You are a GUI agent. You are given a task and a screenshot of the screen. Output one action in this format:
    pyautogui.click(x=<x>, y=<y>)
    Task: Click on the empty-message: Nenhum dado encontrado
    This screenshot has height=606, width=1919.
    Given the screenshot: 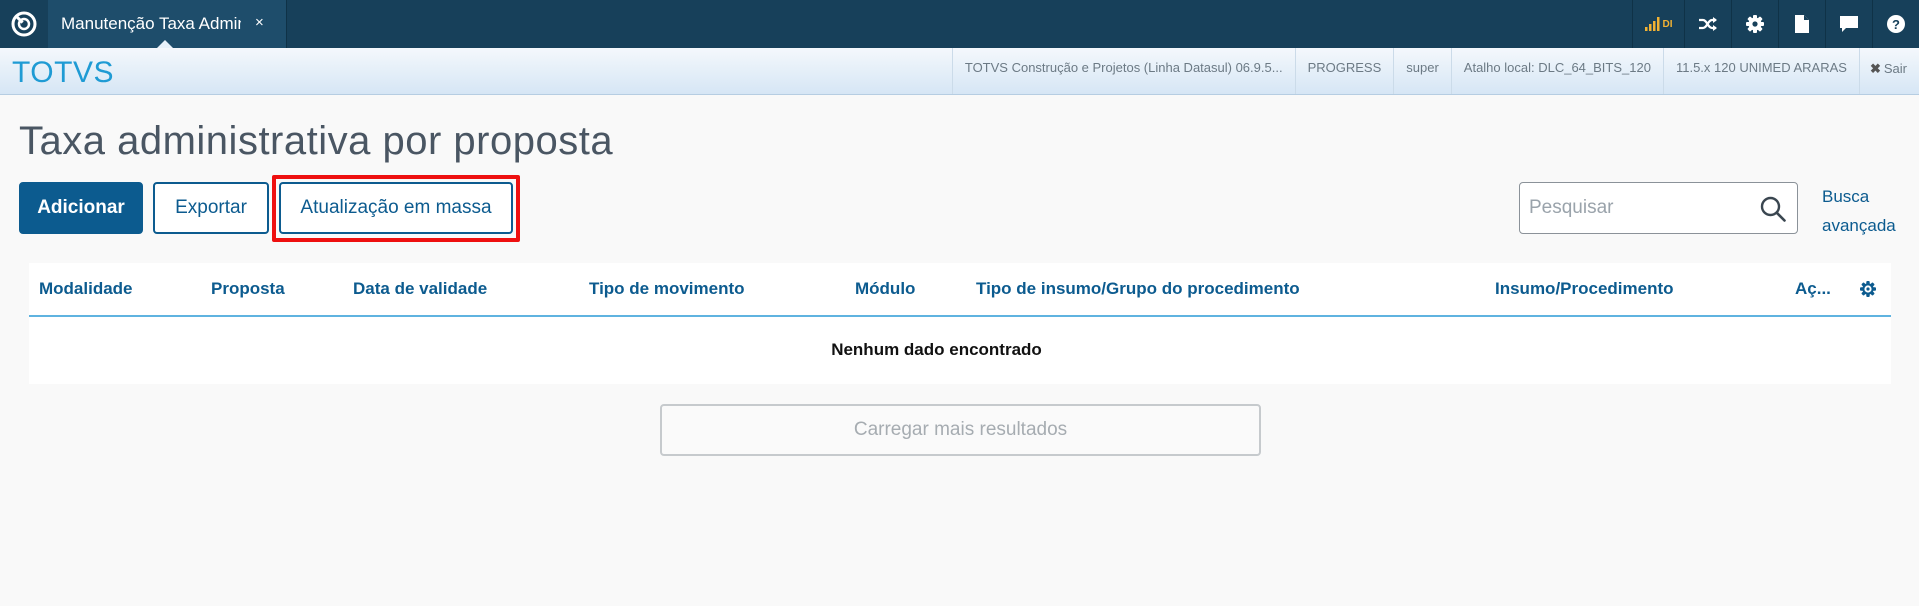 What is the action you would take?
    pyautogui.click(x=936, y=349)
    